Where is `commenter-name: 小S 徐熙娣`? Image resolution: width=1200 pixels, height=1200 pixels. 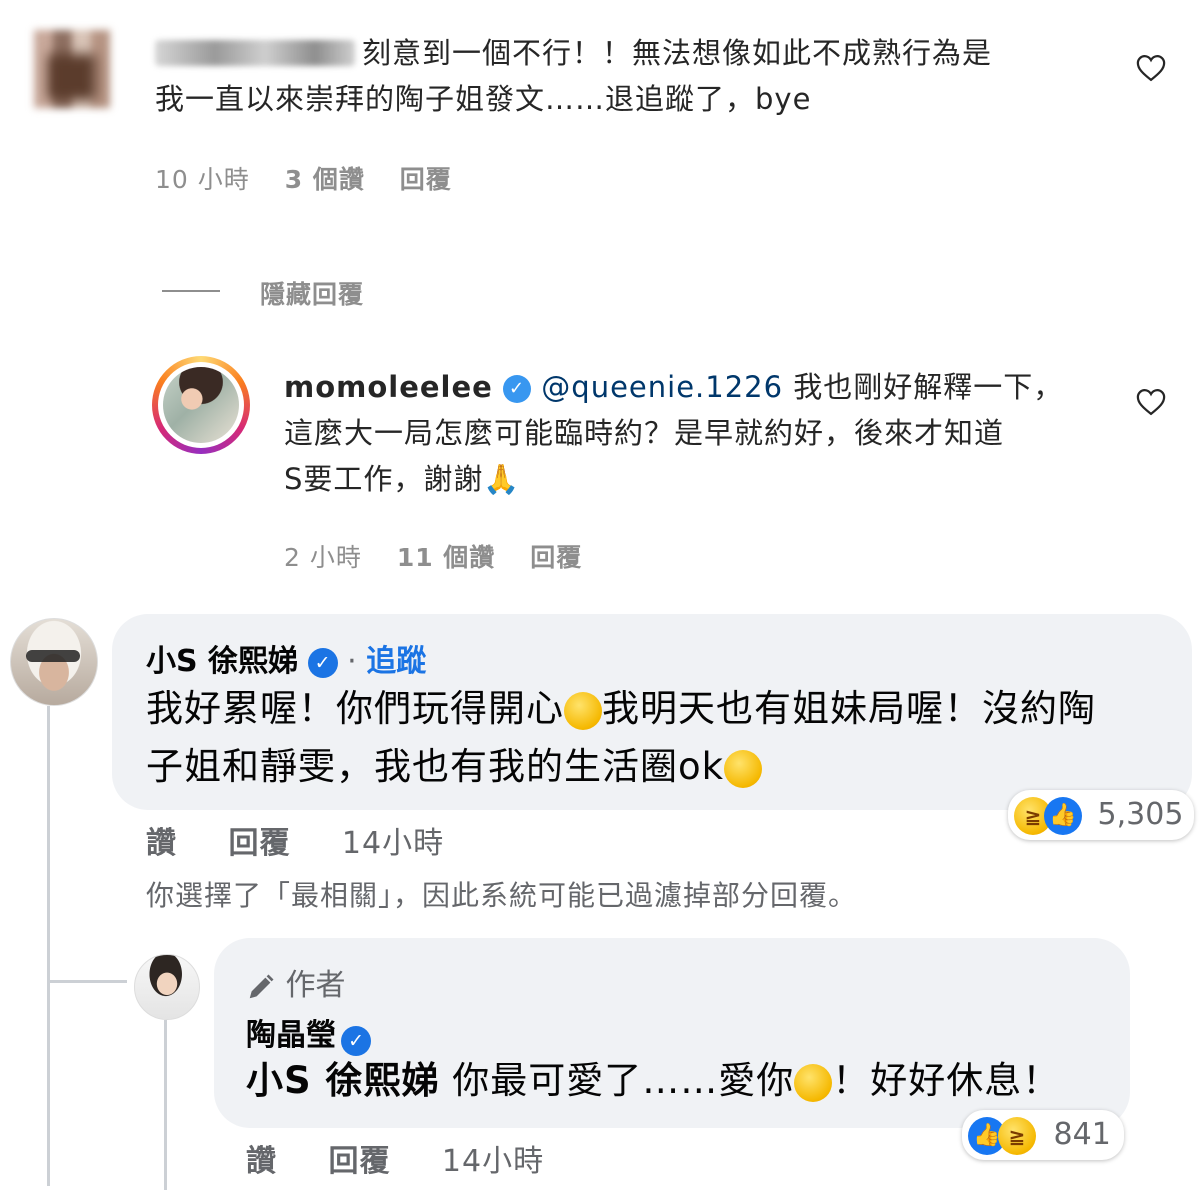
commenter-name: 小S 徐熙娣 is located at coordinates (222, 661).